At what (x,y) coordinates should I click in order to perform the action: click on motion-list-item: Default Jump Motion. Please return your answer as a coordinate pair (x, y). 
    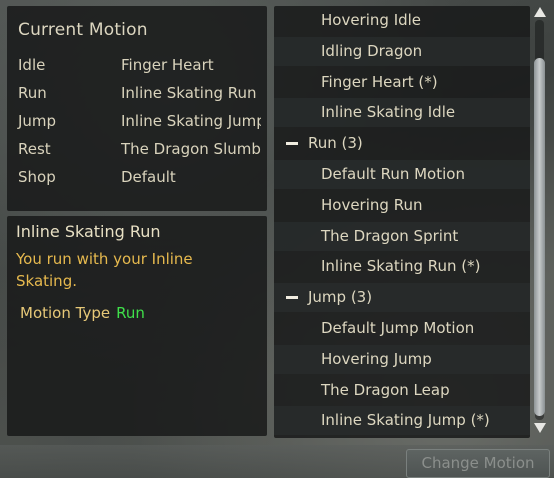
    Looking at the image, I should click on (402, 328).